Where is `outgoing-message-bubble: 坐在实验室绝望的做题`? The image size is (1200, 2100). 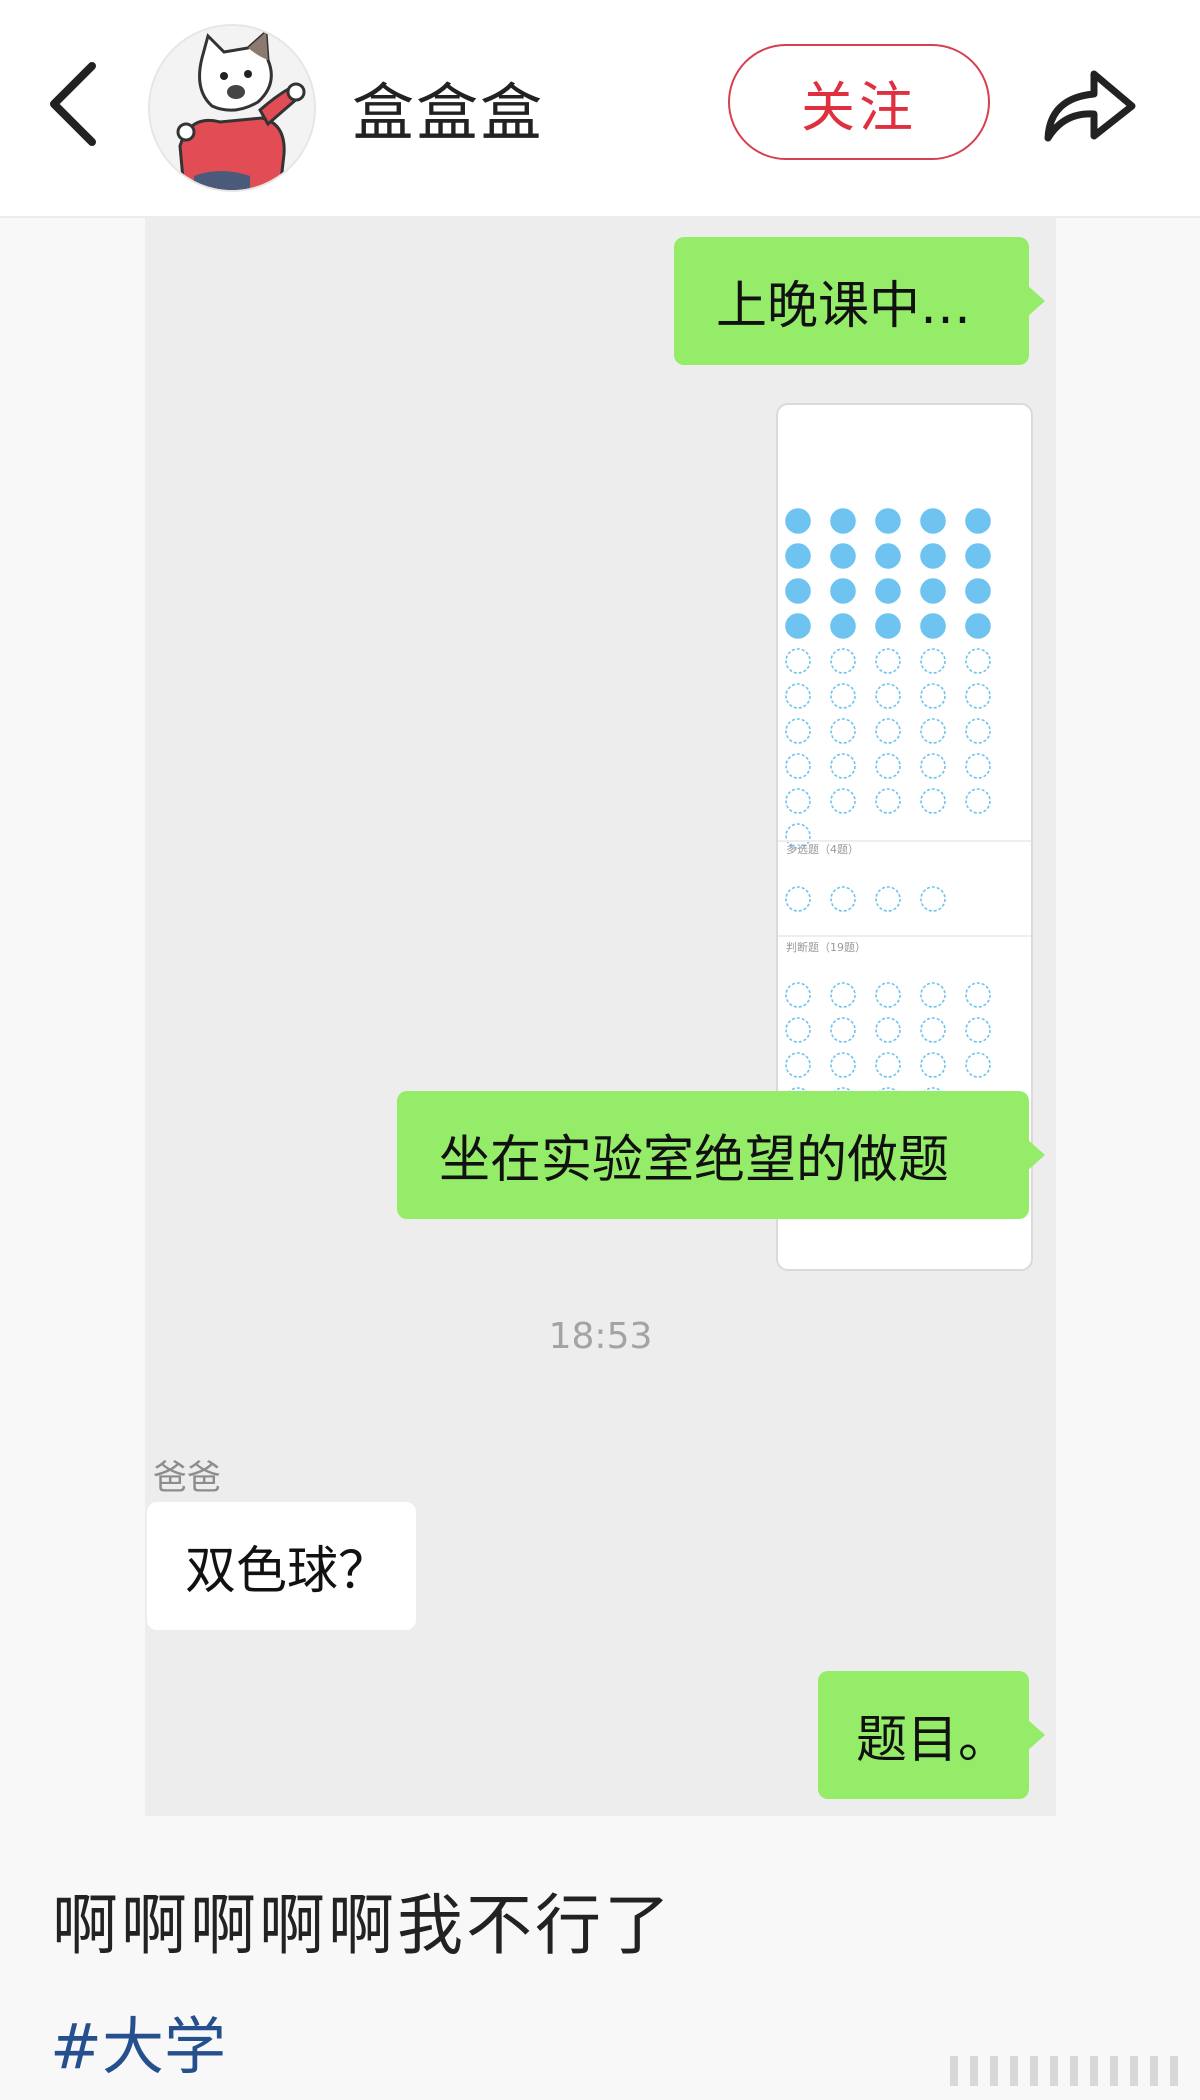
outgoing-message-bubble: 坐在实验室绝望的做题 is located at coordinates (721, 1155).